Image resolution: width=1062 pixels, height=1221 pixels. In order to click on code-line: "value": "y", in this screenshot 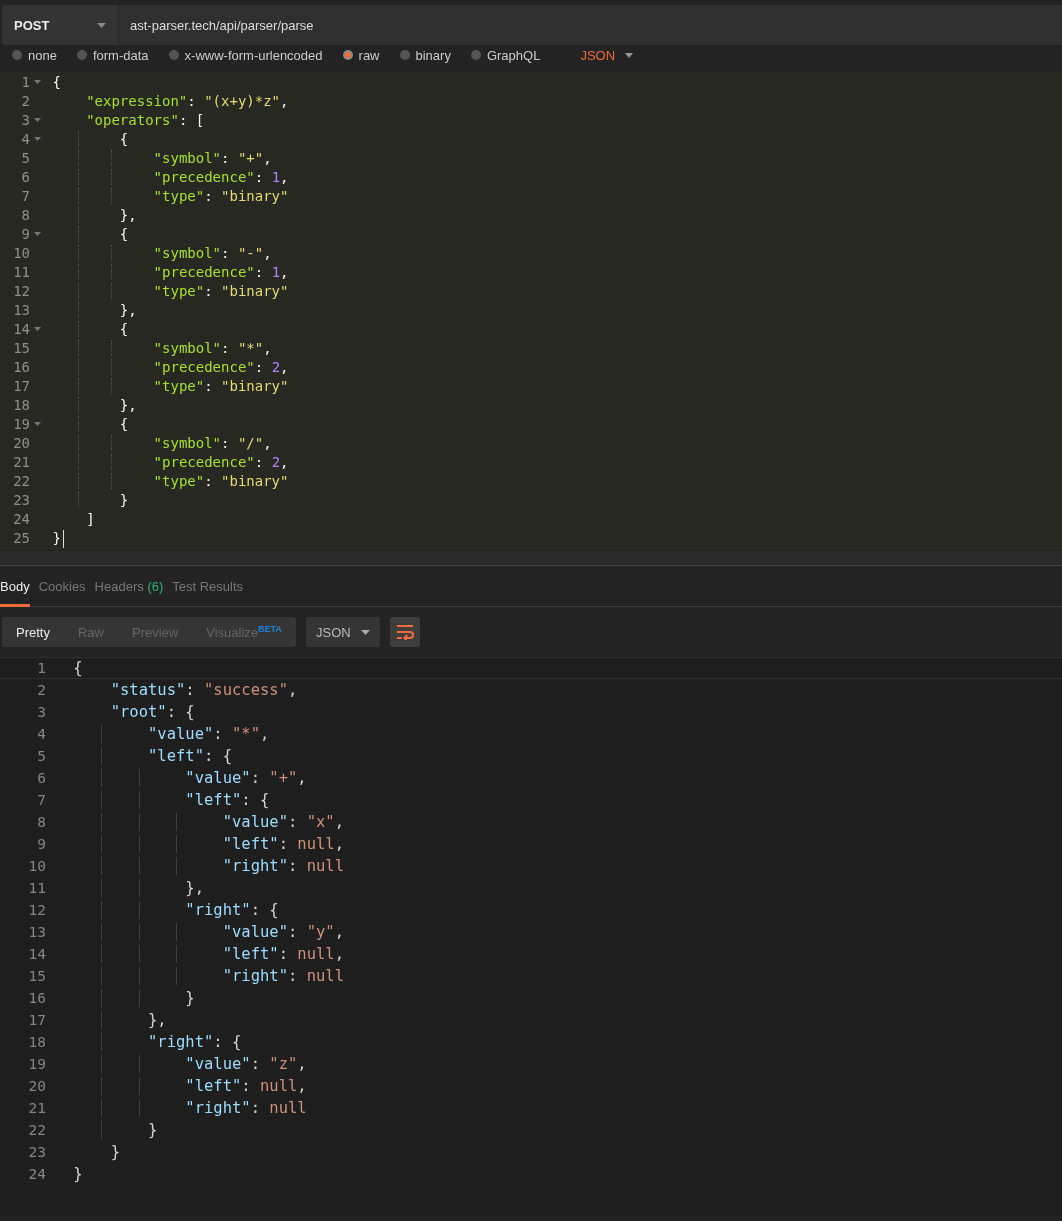, I will do `click(204, 932)`.